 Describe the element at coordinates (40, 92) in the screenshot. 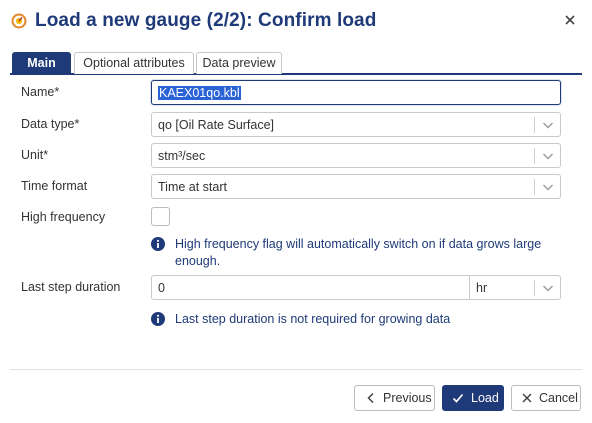

I see `name-label: Name*` at that location.